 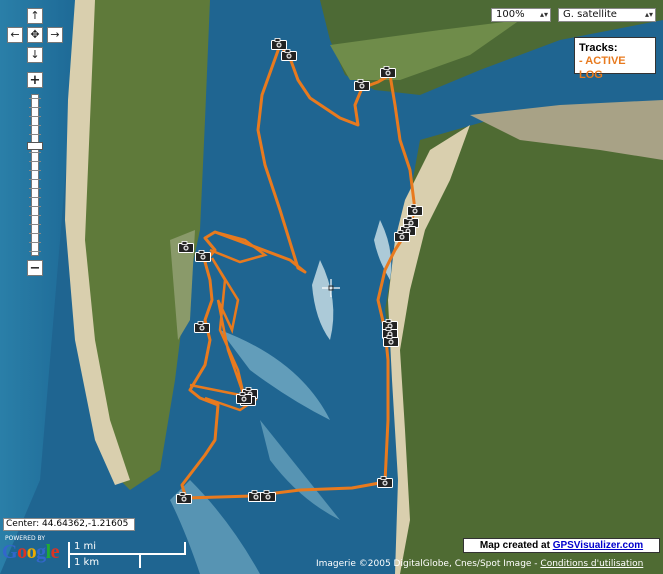 What do you see at coordinates (591, 564) in the screenshot?
I see `terms-link: Conditions d'utilisation` at bounding box center [591, 564].